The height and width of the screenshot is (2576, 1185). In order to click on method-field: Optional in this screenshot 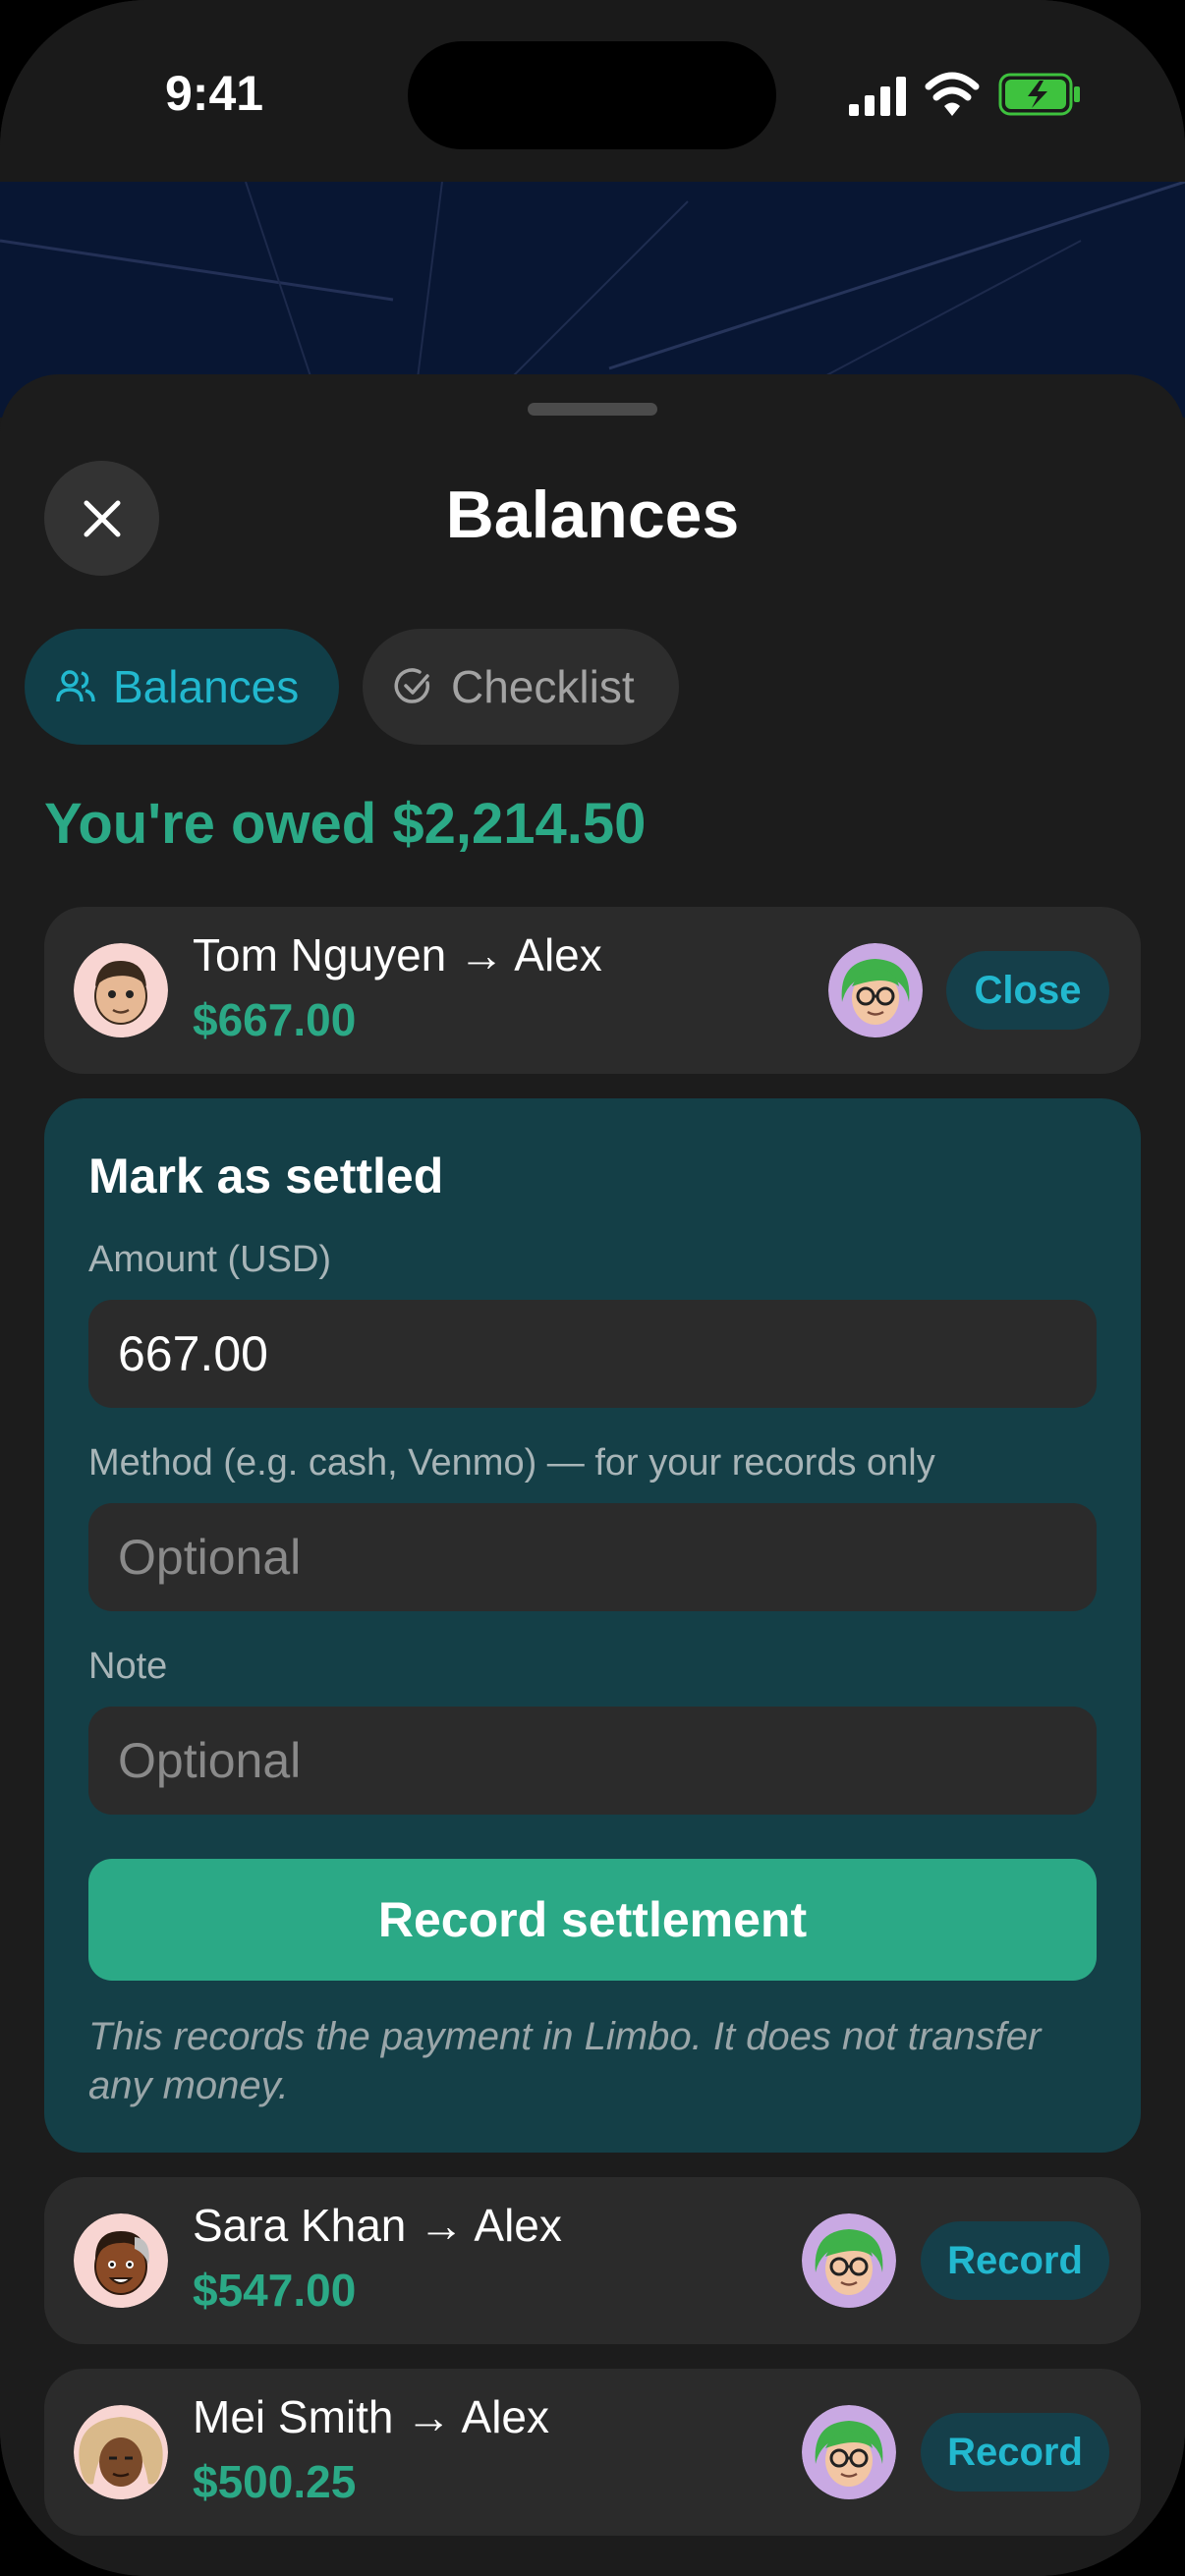, I will do `click(592, 1557)`.